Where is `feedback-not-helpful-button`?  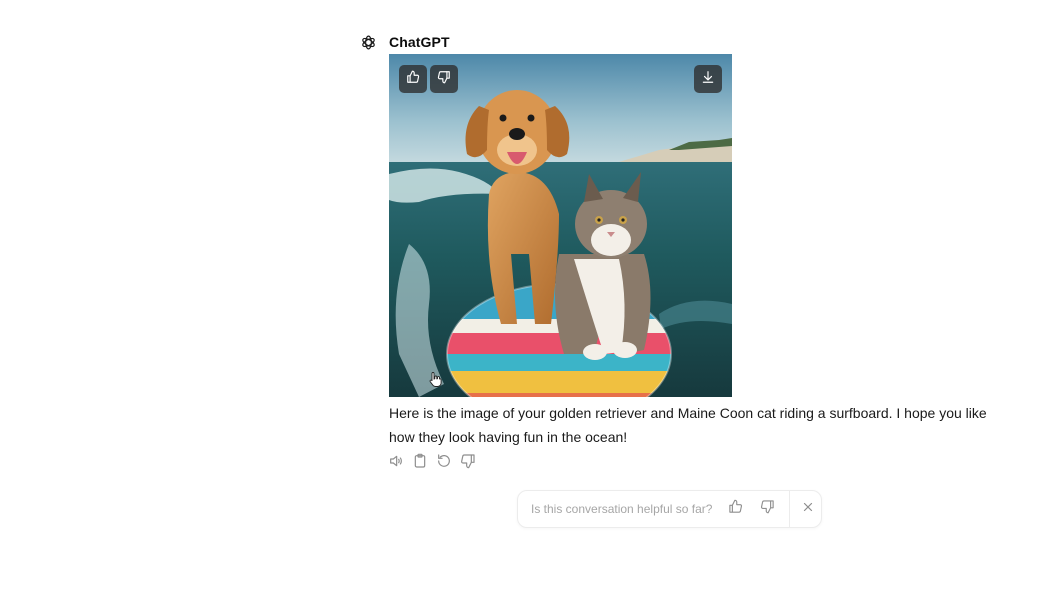 feedback-not-helpful-button is located at coordinates (767, 509).